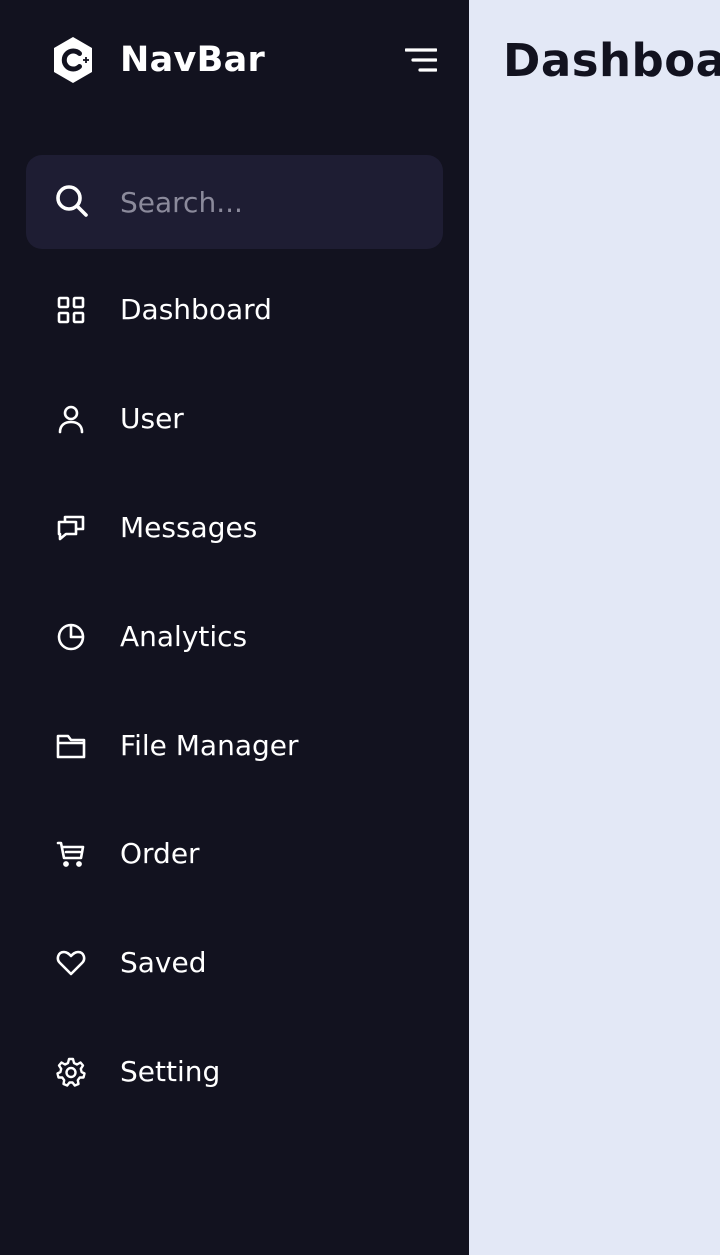  I want to click on nav-item-label: Analytics, so click(184, 636).